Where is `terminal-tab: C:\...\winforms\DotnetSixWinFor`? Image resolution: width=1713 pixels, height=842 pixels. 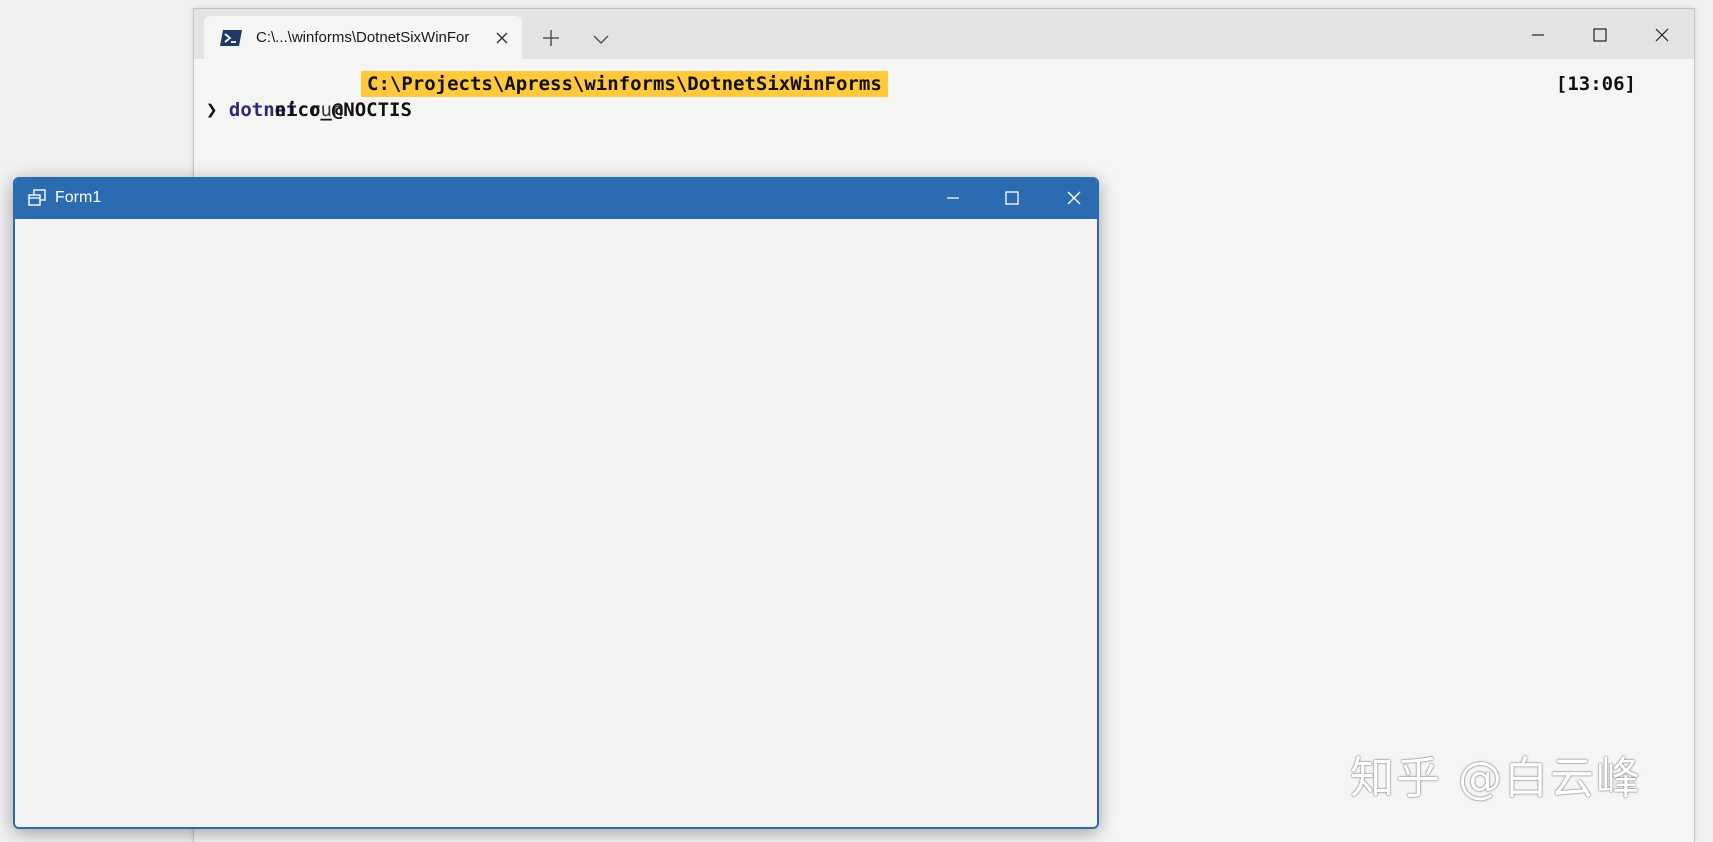 terminal-tab: C:\...\winforms\DotnetSixWinFor is located at coordinates (363, 37).